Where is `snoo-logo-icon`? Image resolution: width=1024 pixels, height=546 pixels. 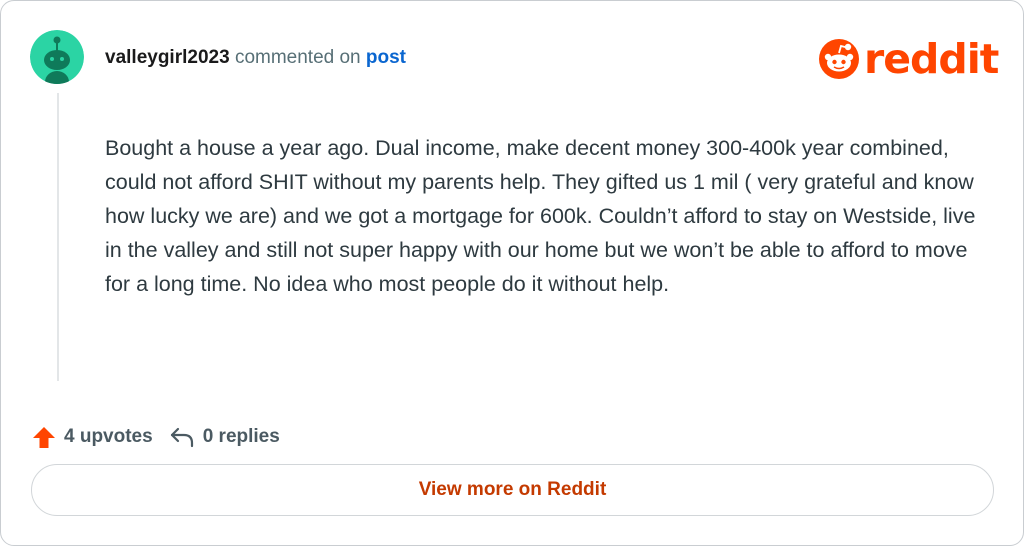 snoo-logo-icon is located at coordinates (839, 59).